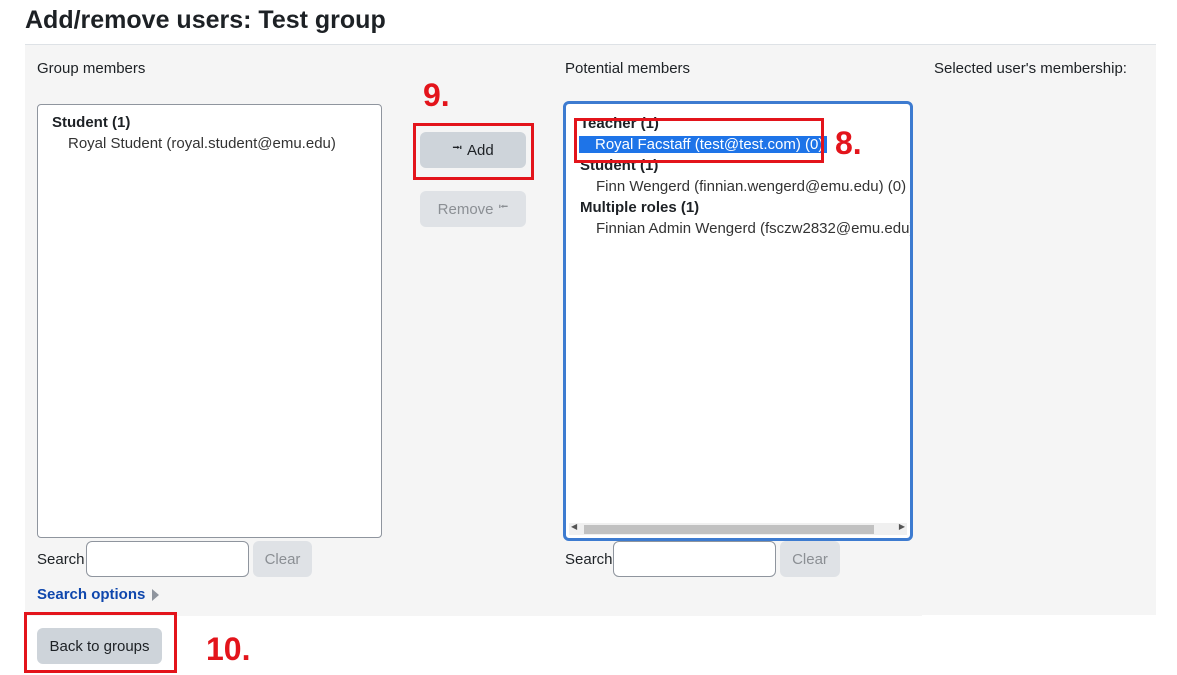 The height and width of the screenshot is (675, 1177). What do you see at coordinates (205, 20) in the screenshot?
I see `page-title: Add/remove users: Test group` at bounding box center [205, 20].